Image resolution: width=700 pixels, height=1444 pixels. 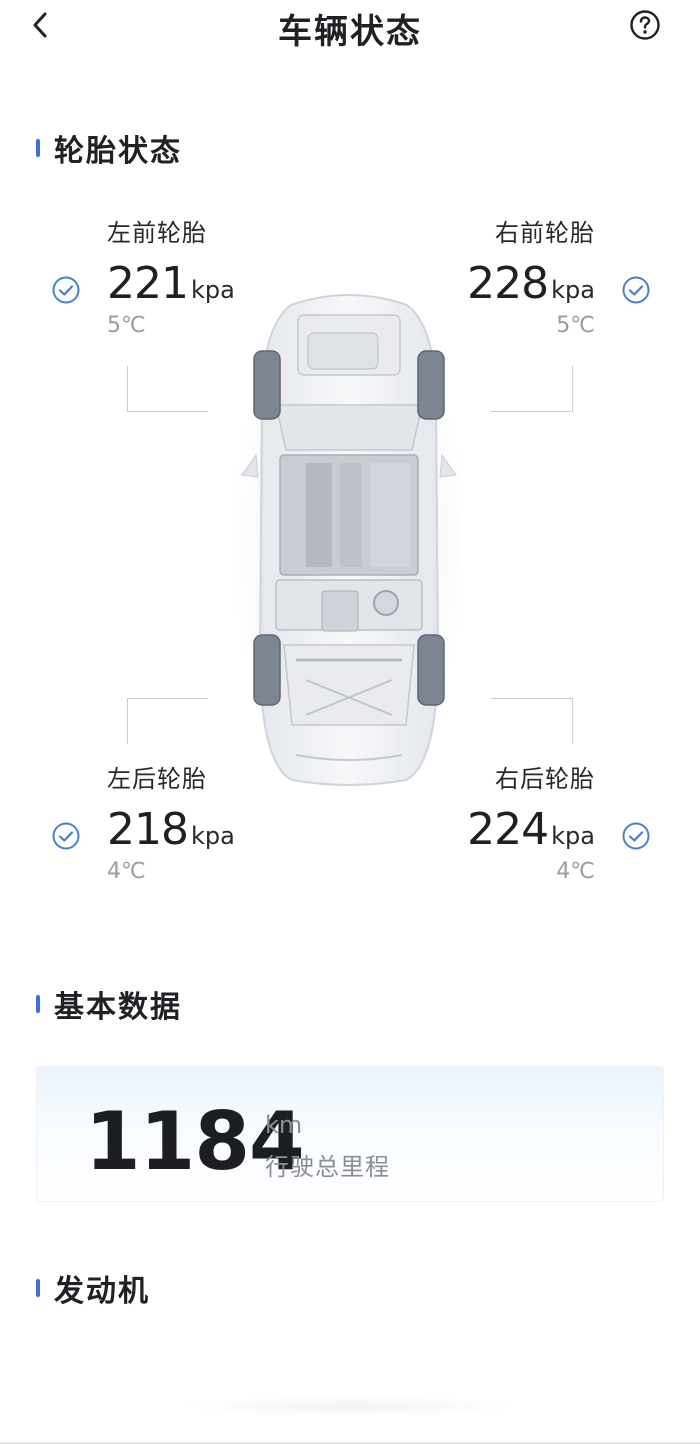 I want to click on page-title: 车辆状态, so click(x=350, y=32).